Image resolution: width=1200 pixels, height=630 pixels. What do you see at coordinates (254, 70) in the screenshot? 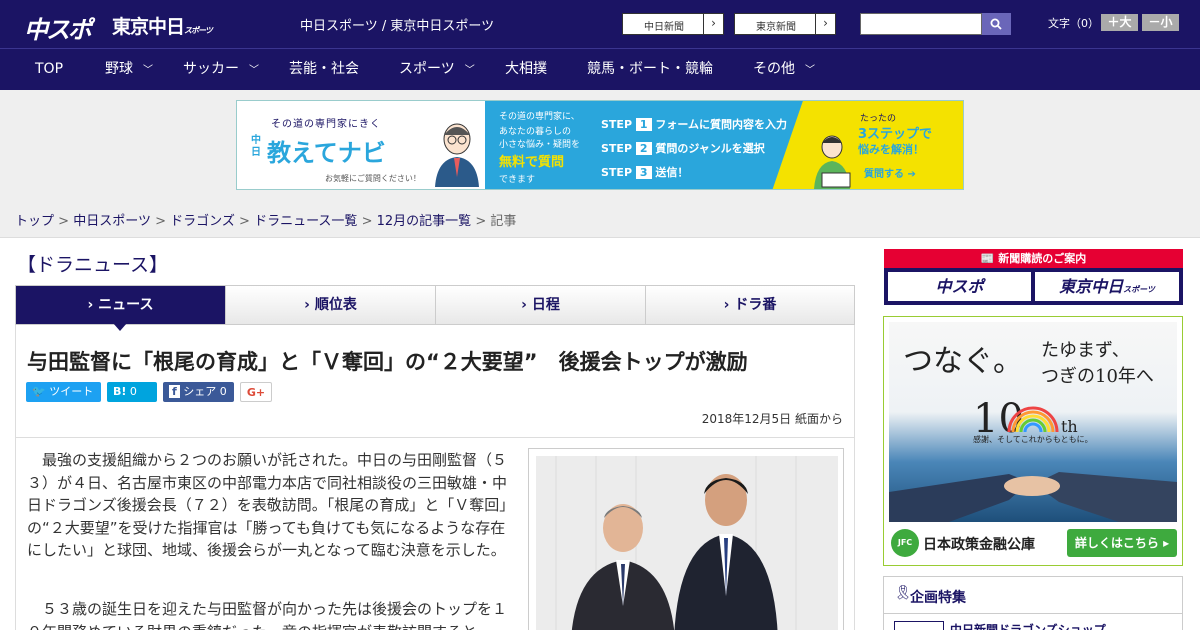
I see `chevron-down-icon: ﹀` at bounding box center [254, 70].